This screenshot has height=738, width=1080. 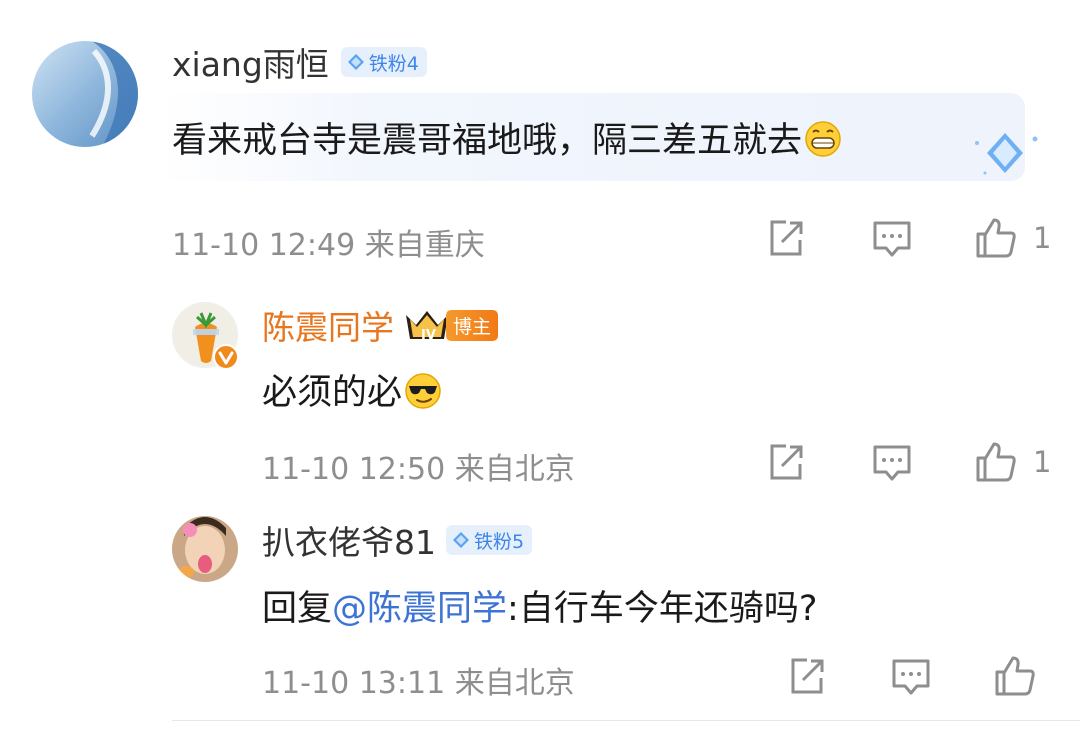 I want to click on comment-1-header: xiang雨恒 铁粉4, so click(x=299, y=62).